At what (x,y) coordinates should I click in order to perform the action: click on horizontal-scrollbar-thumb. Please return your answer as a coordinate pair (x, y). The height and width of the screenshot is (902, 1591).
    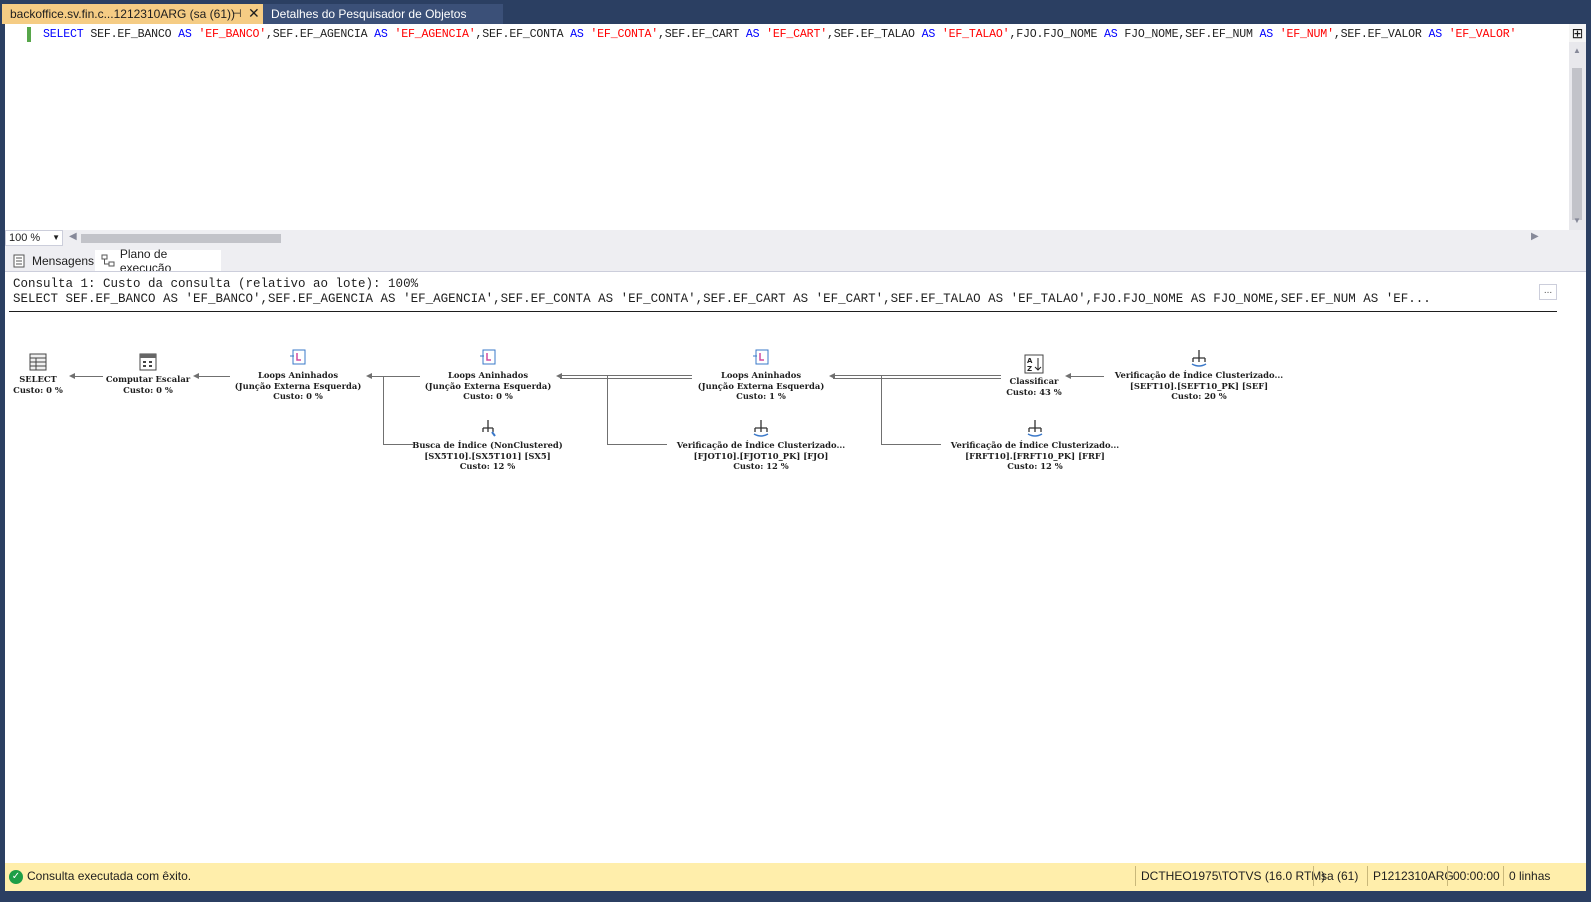
    Looking at the image, I should click on (181, 238).